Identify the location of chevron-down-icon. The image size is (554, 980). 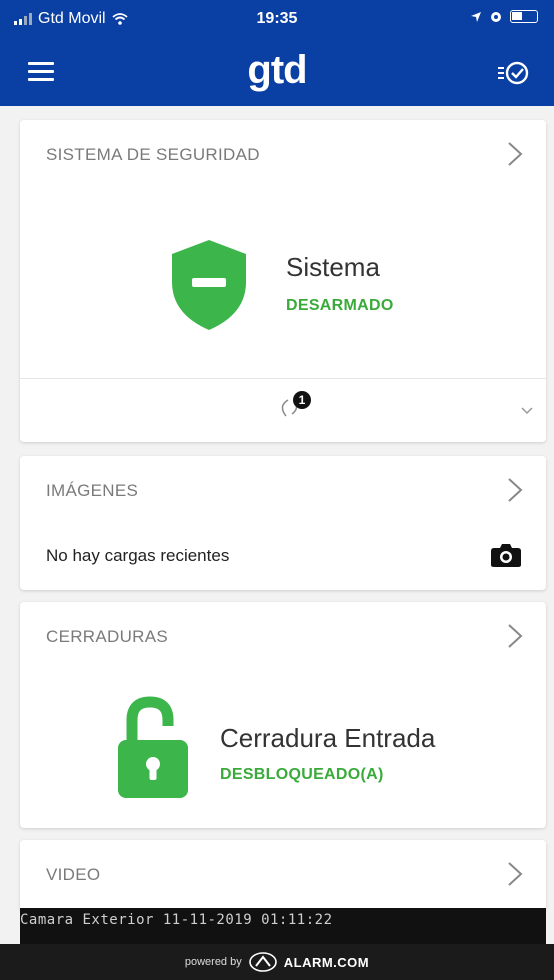
(527, 411).